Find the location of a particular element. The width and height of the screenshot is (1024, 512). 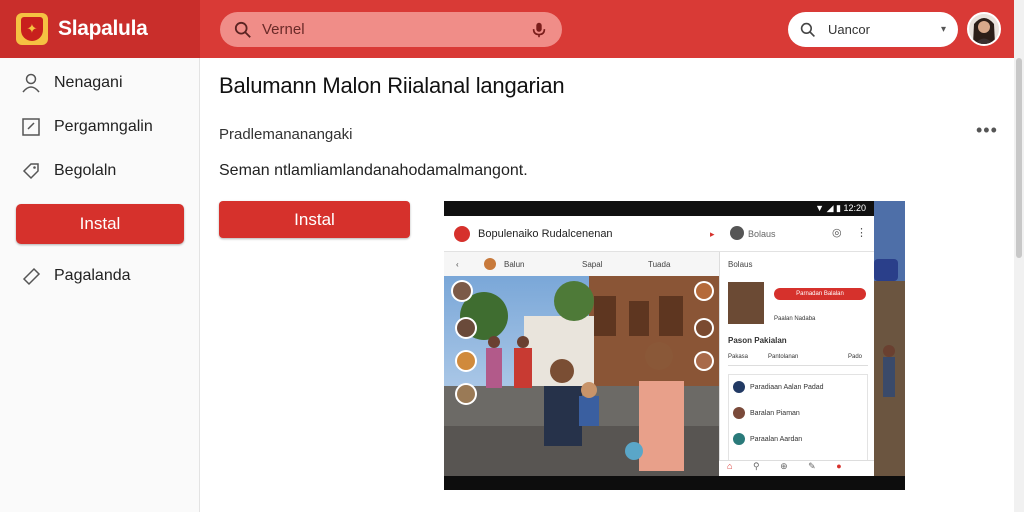

app-logo: ✦ is located at coordinates (32, 29).